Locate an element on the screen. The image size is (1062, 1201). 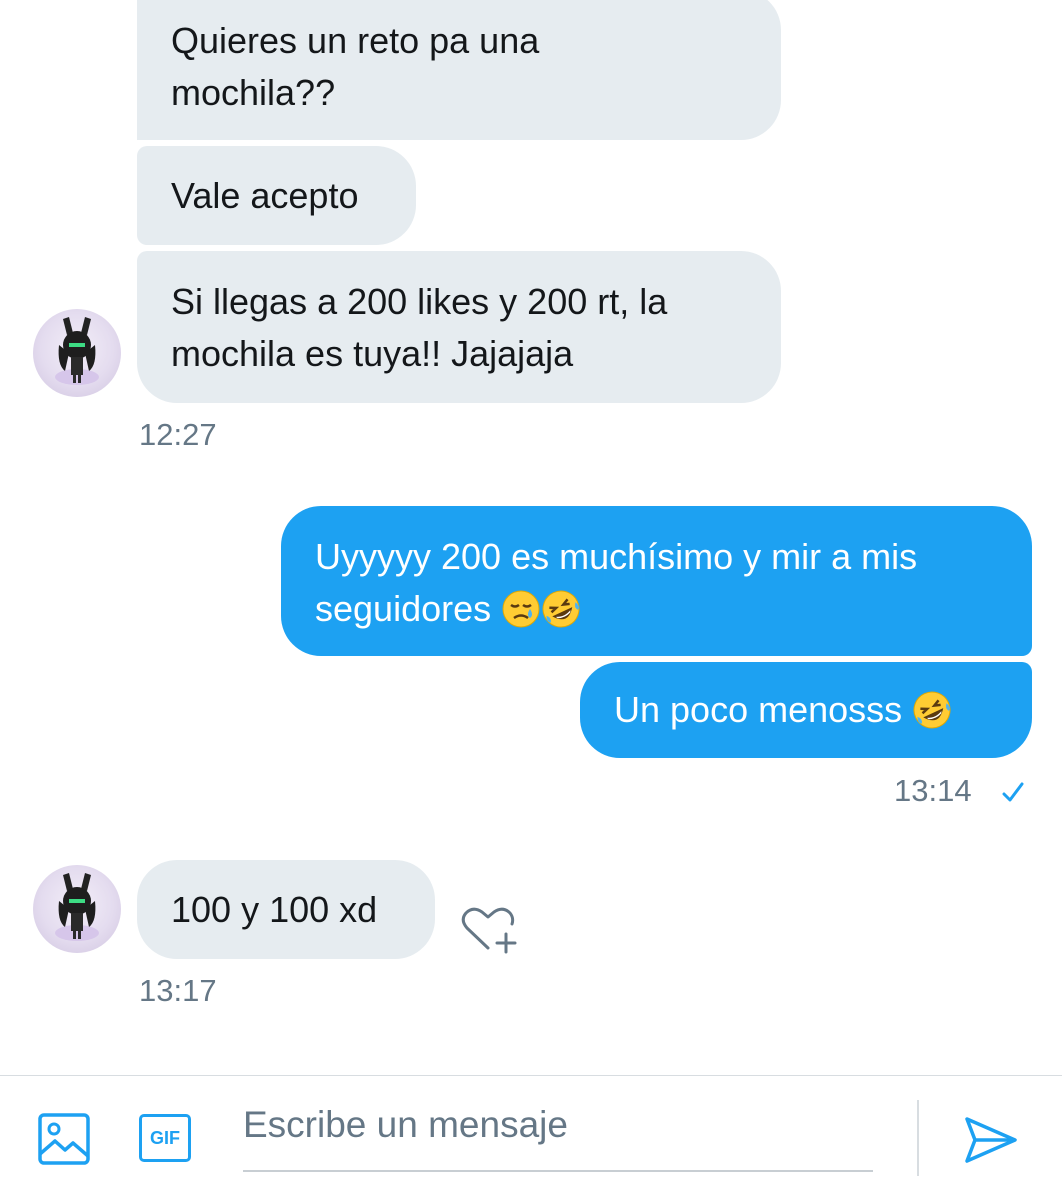
check-icon is located at coordinates (1013, 792).